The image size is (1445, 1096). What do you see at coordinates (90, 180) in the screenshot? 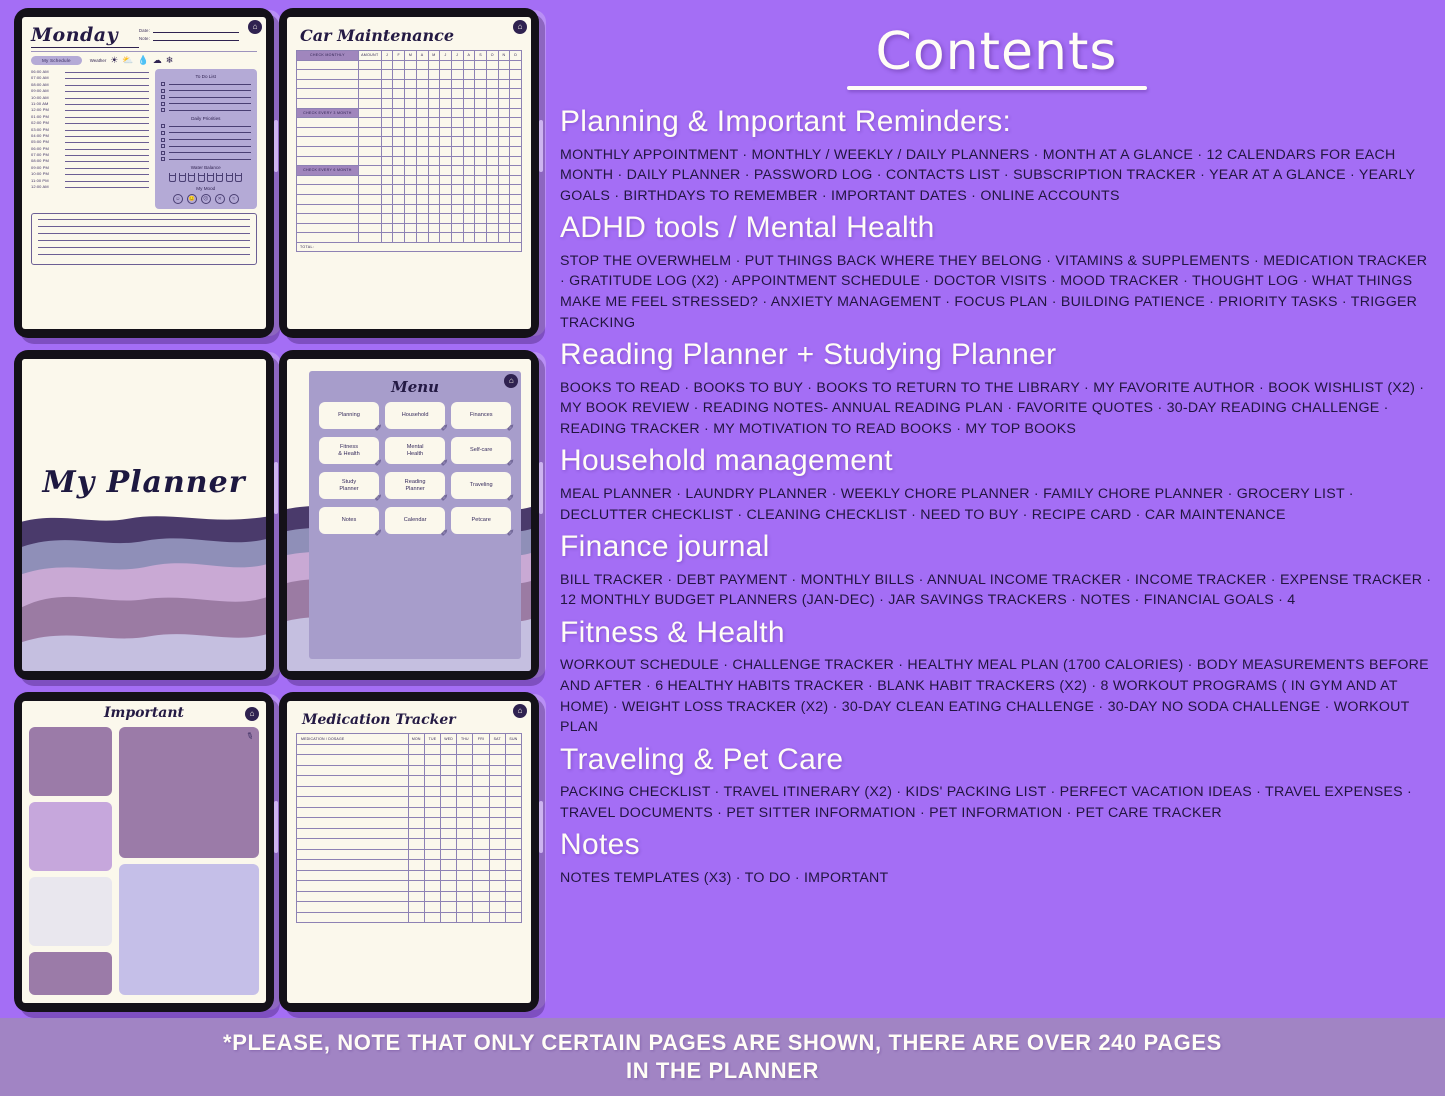
I see `schedule-slot: 11:00 PM` at bounding box center [90, 180].